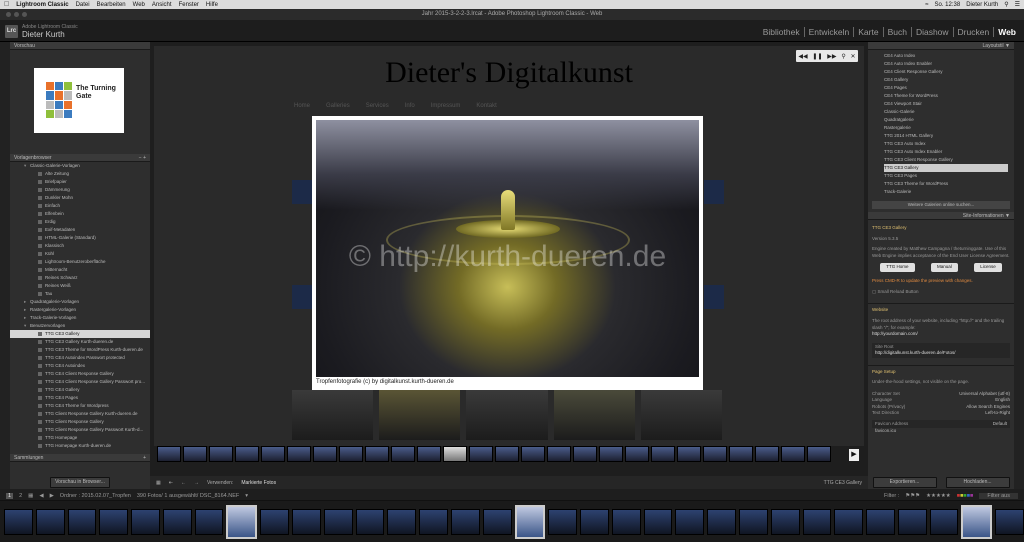  I want to click on layout-style-item: CE4 Pages, so click(949, 88).